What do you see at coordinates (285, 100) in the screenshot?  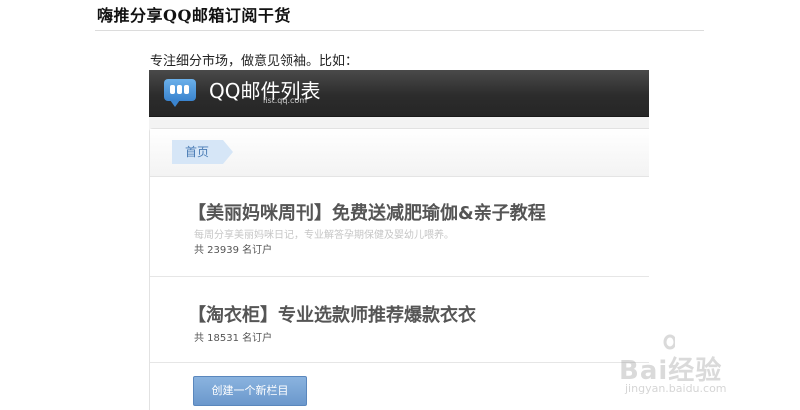 I see `app-domain: list.qq.com` at bounding box center [285, 100].